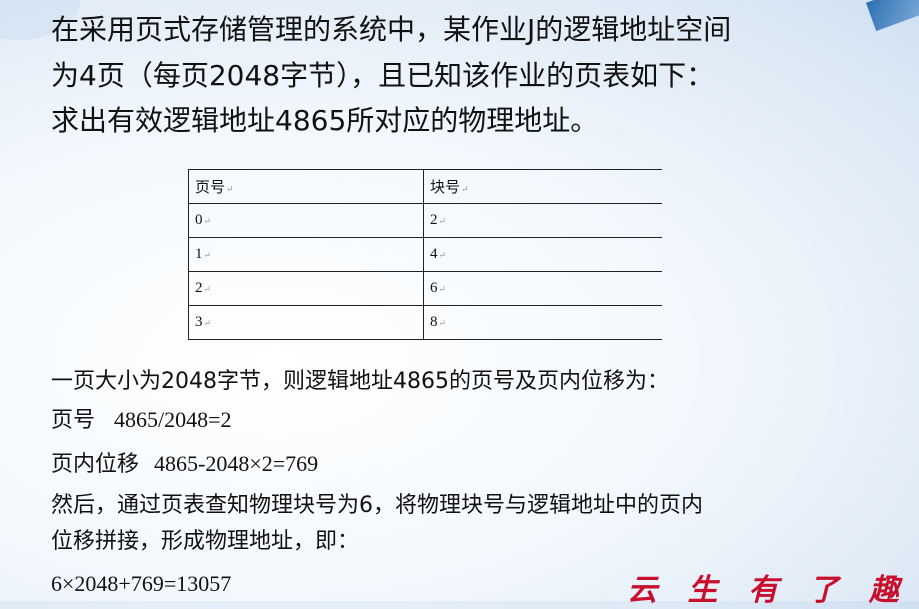  I want to click on solution-line-4: 然后，通过页表查知物理块号为6，将物理块号与逻辑地址中的页内, so click(377, 505).